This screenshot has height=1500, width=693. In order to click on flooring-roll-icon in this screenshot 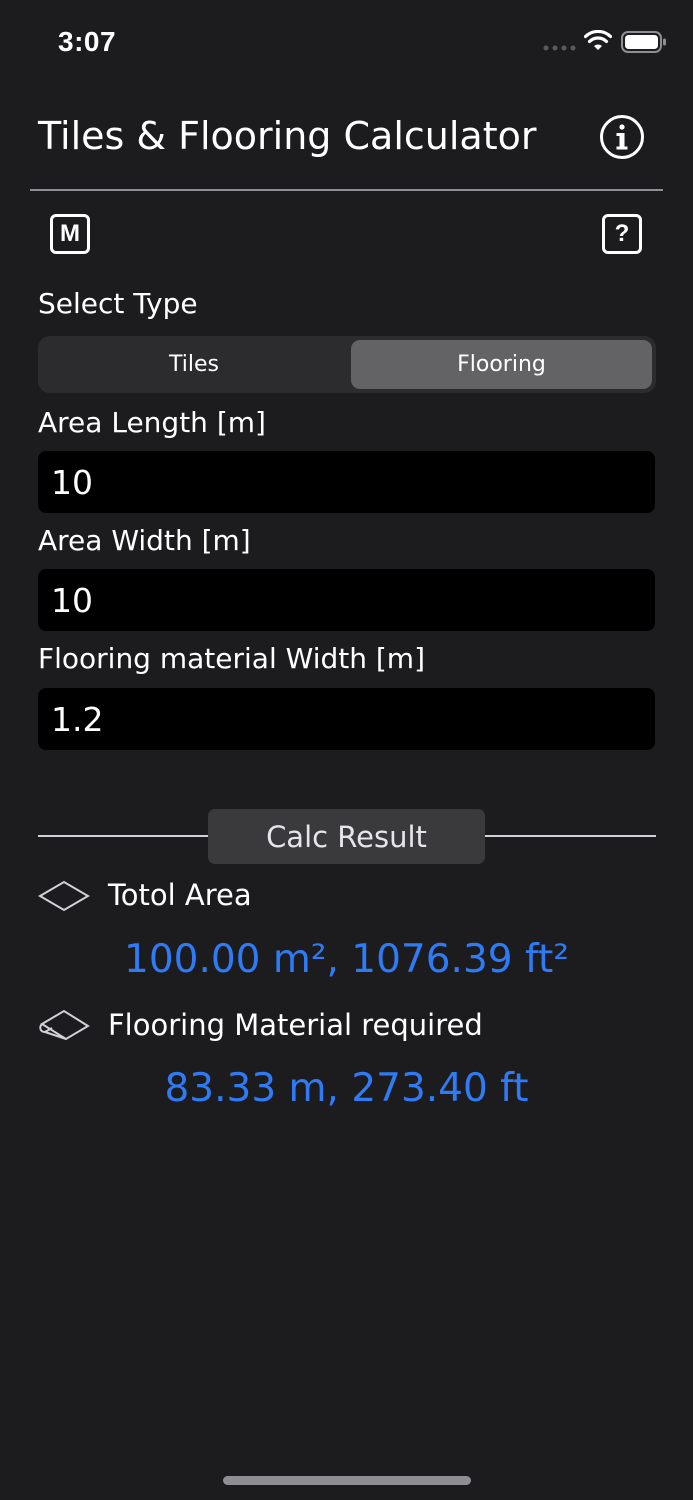, I will do `click(64, 1025)`.